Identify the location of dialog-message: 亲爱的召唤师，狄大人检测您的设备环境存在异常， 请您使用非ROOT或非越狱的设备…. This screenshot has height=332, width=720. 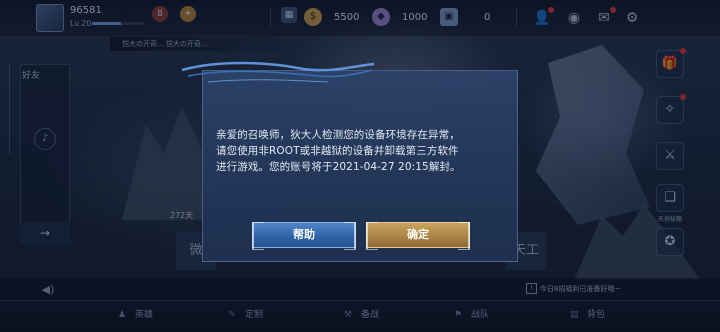
(361, 151).